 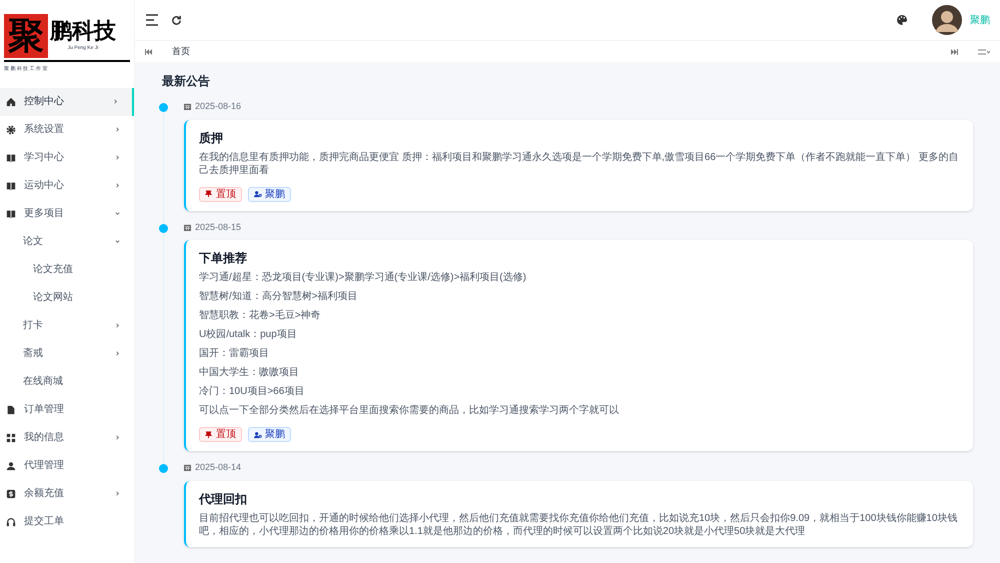 I want to click on sidebar-item: 论文充值, so click(x=67, y=270).